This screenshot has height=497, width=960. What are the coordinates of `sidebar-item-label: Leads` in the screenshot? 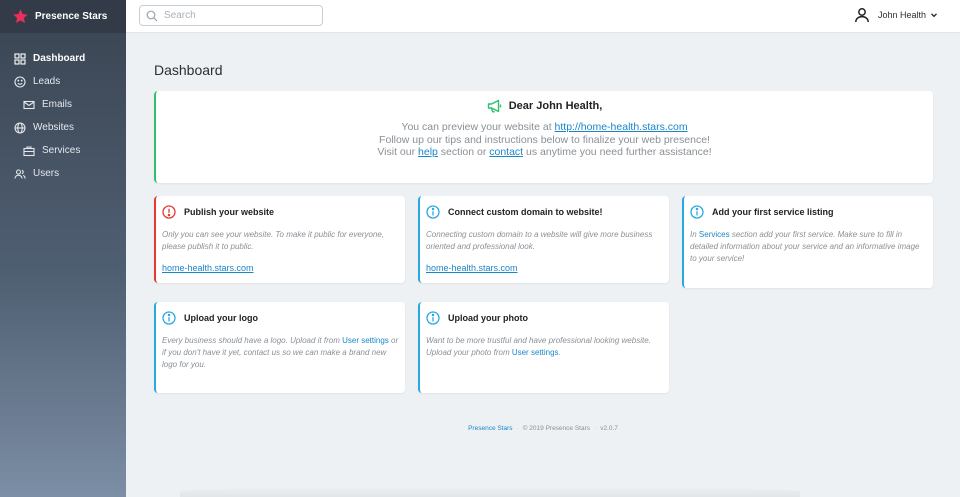 It's located at (47, 81).